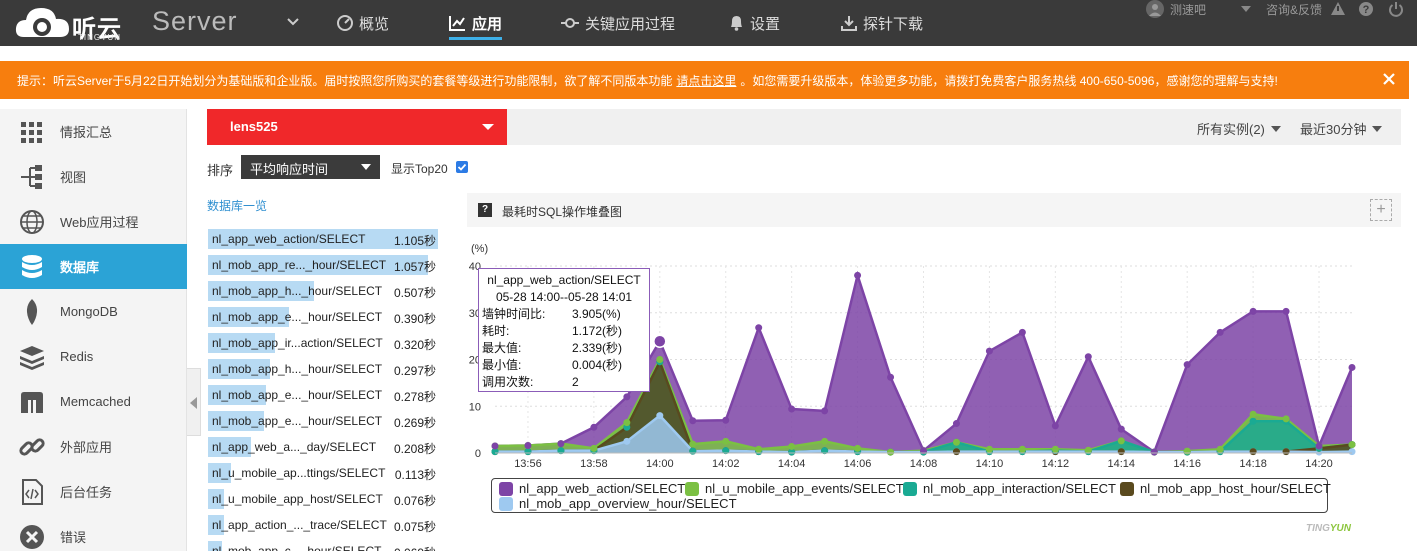 The width and height of the screenshot is (1417, 551). I want to click on instance-dropdown: 所有实例(2), so click(1239, 128).